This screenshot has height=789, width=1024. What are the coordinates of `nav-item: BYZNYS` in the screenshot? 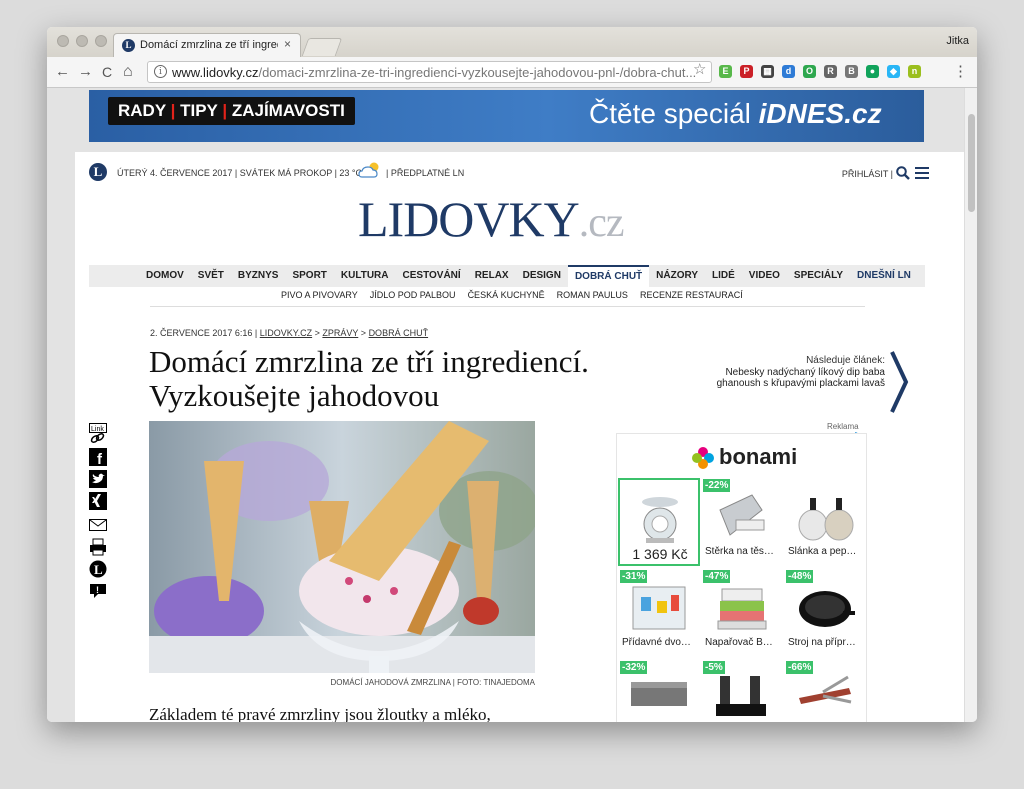 It's located at (258, 276).